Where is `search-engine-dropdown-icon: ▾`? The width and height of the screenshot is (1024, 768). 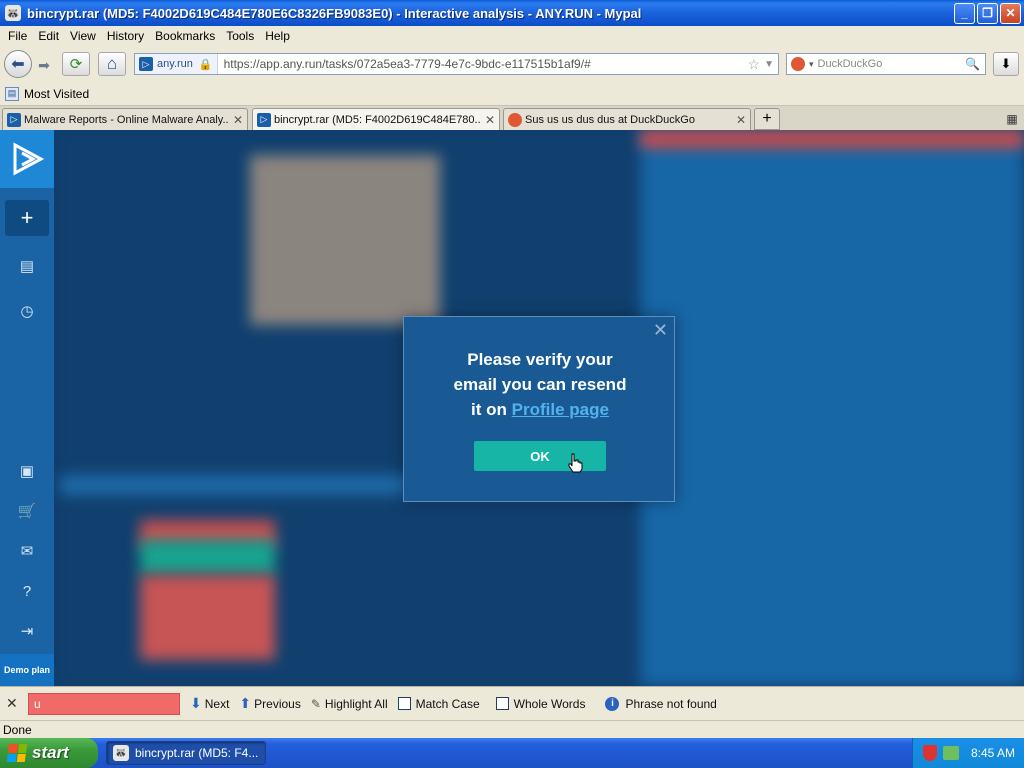 search-engine-dropdown-icon: ▾ is located at coordinates (811, 64).